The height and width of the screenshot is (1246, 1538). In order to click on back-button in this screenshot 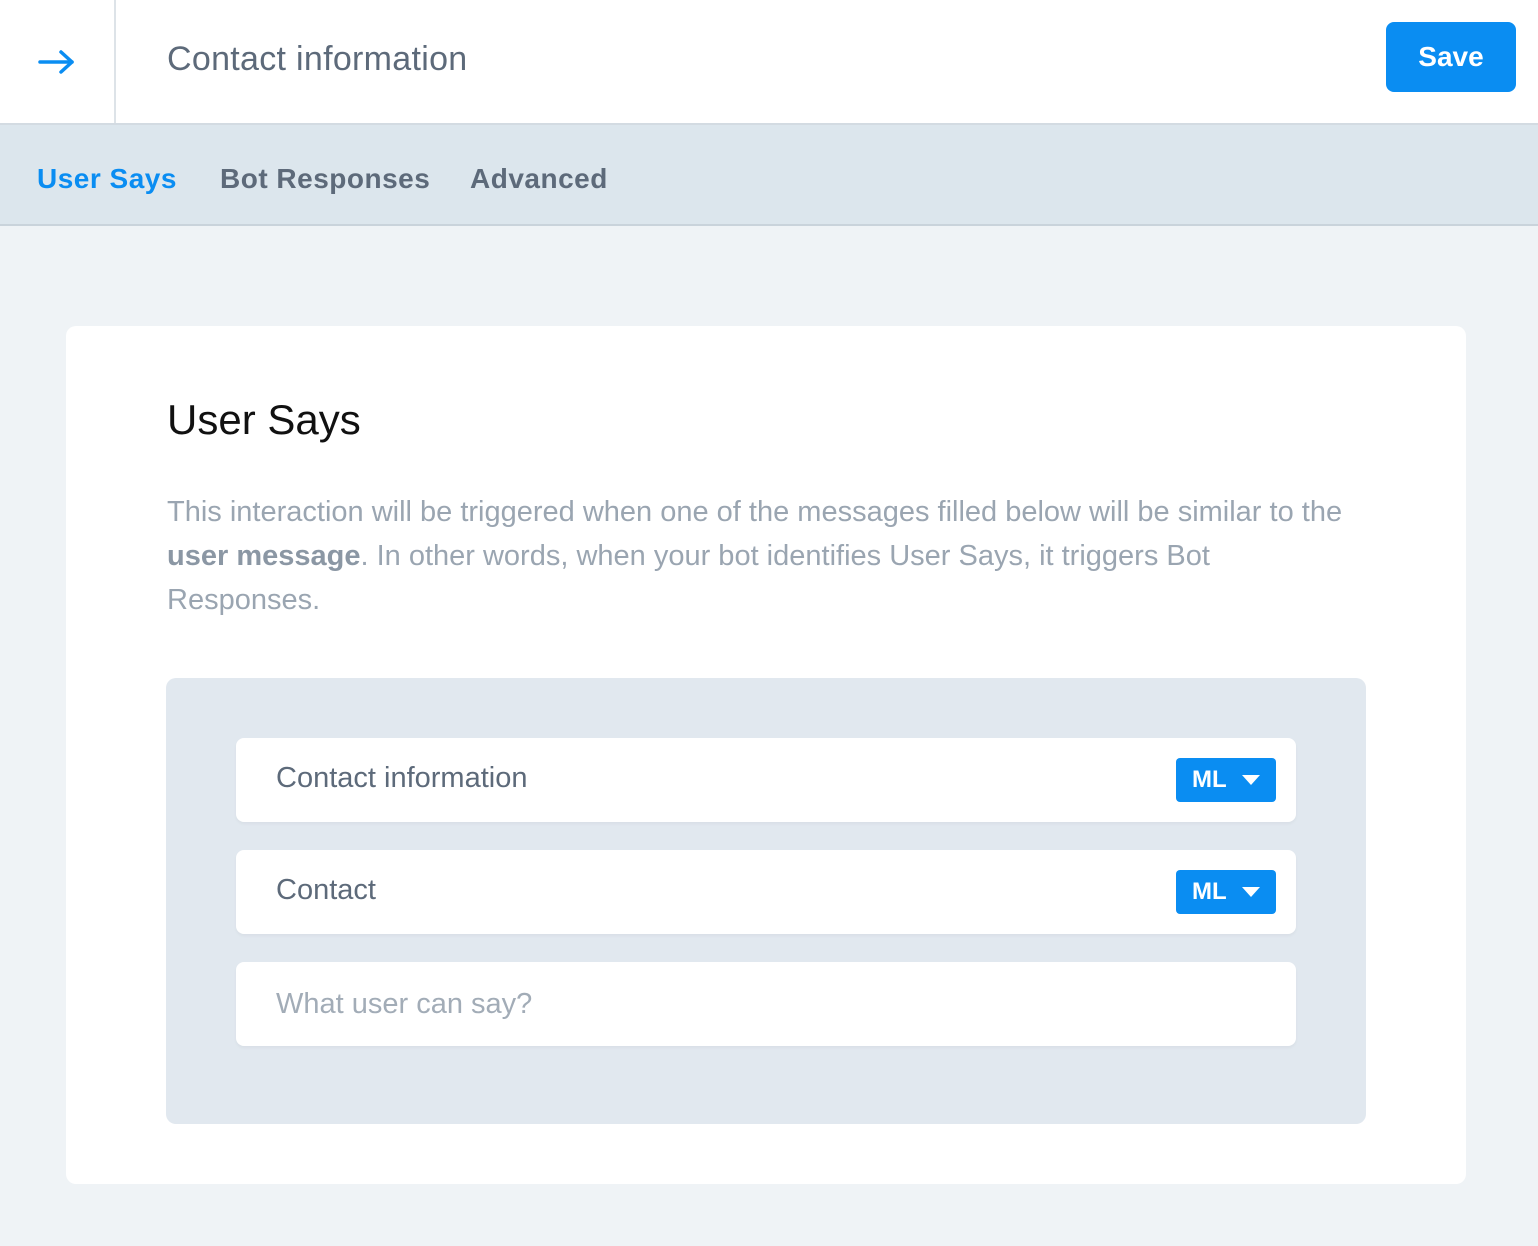, I will do `click(58, 61)`.